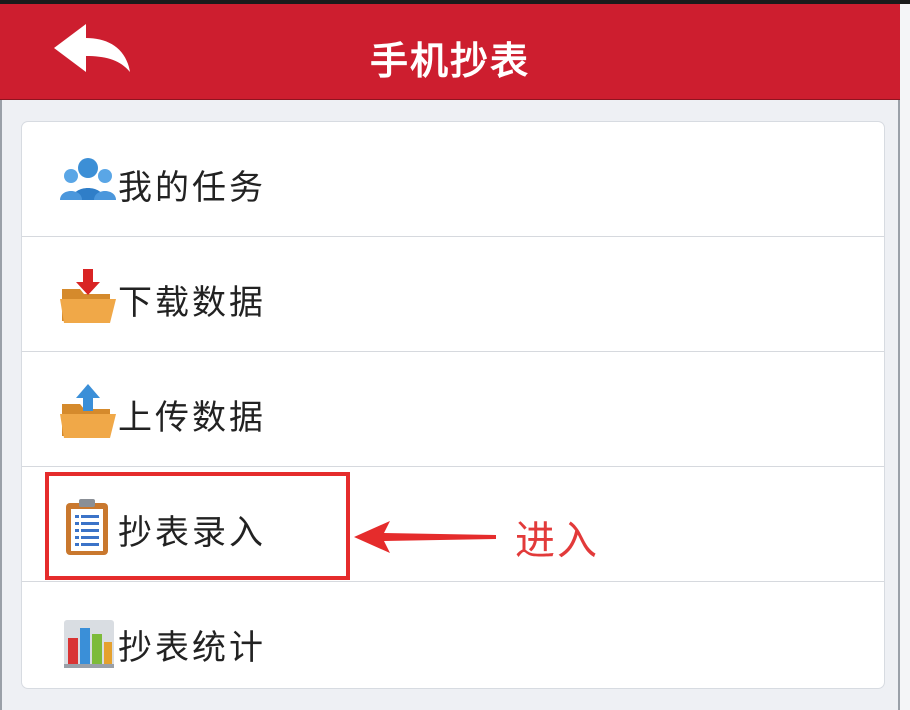  What do you see at coordinates (192, 648) in the screenshot?
I see `menu-item-label: 抄表统计` at bounding box center [192, 648].